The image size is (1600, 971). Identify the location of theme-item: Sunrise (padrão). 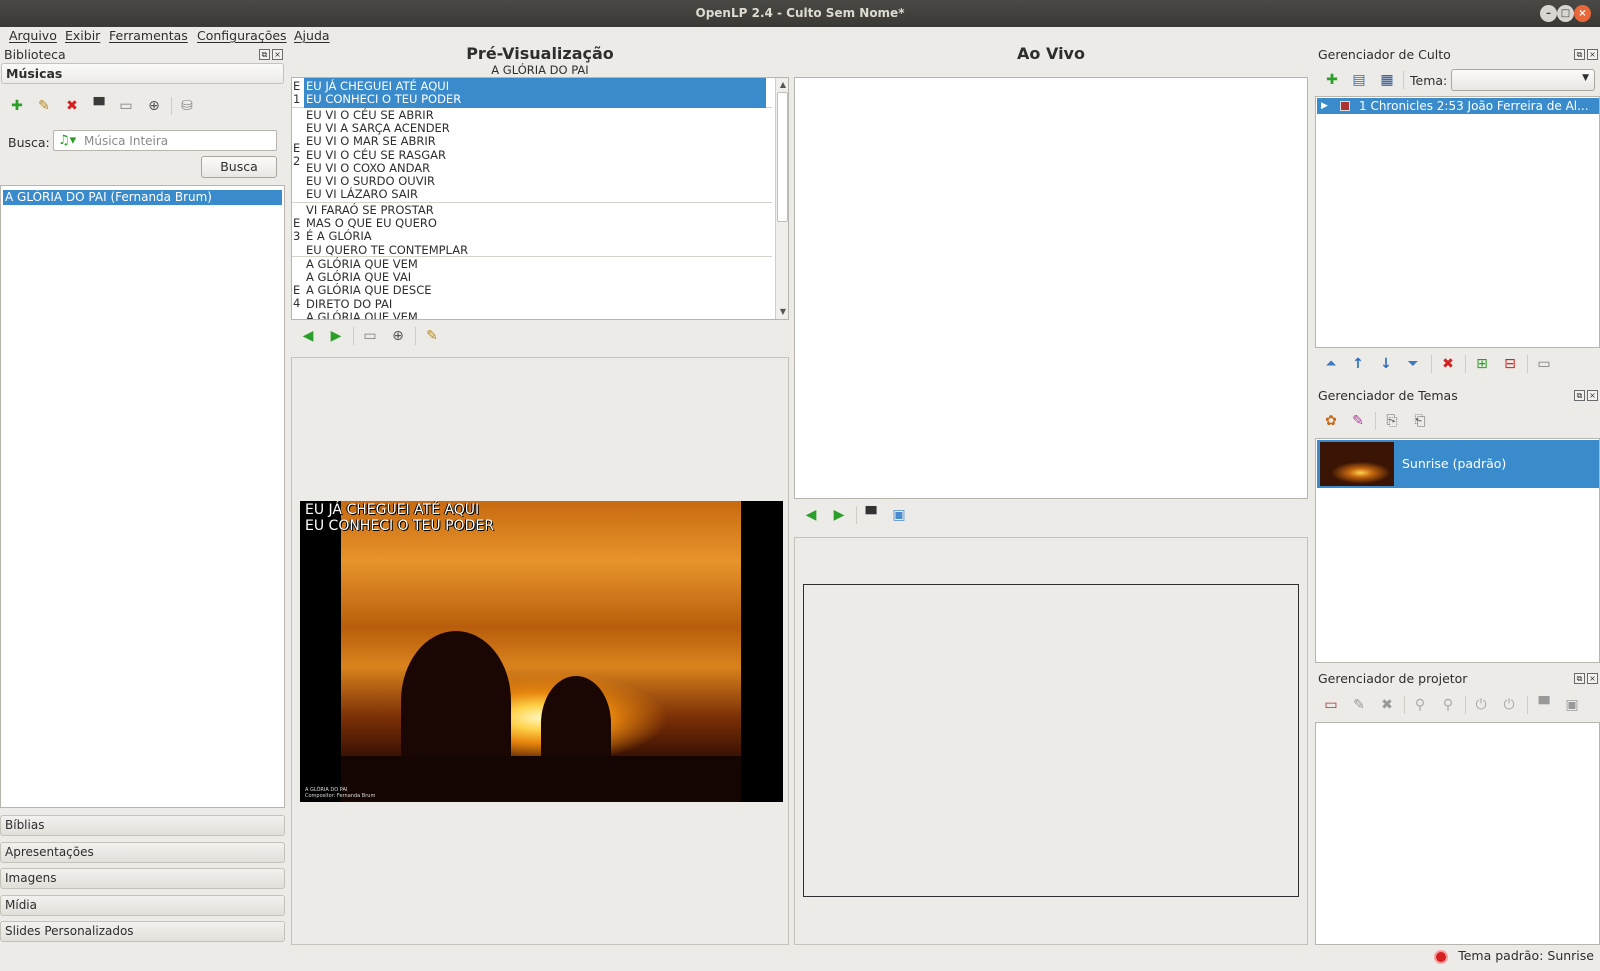
(1458, 464).